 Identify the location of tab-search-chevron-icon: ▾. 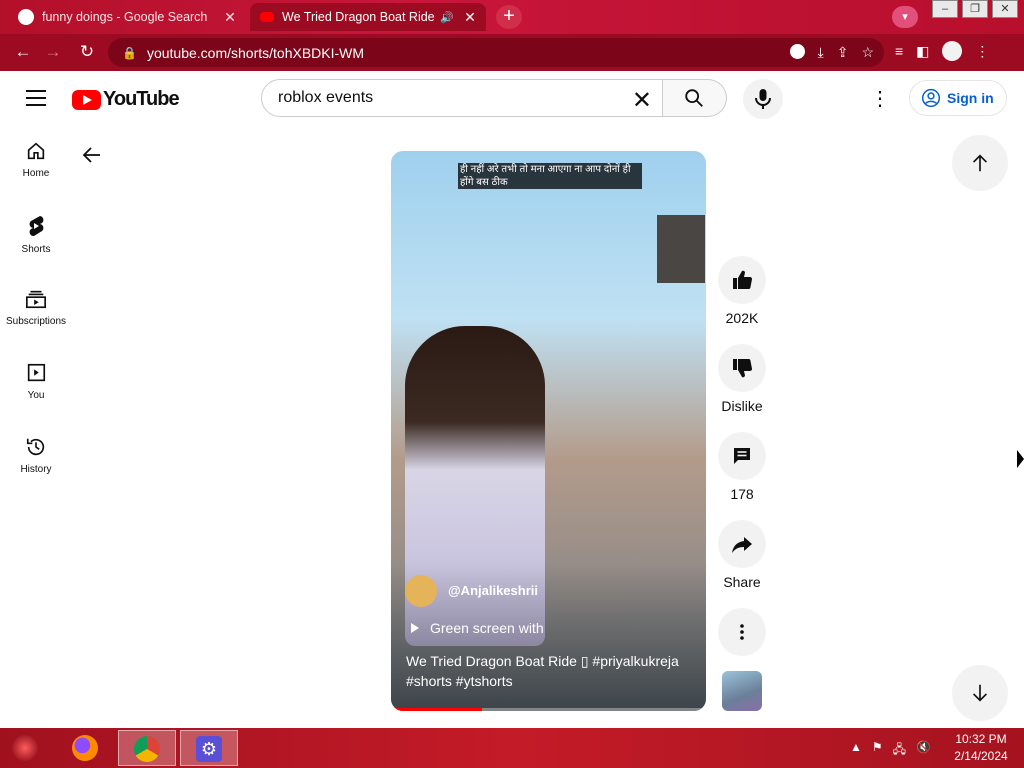
(905, 17).